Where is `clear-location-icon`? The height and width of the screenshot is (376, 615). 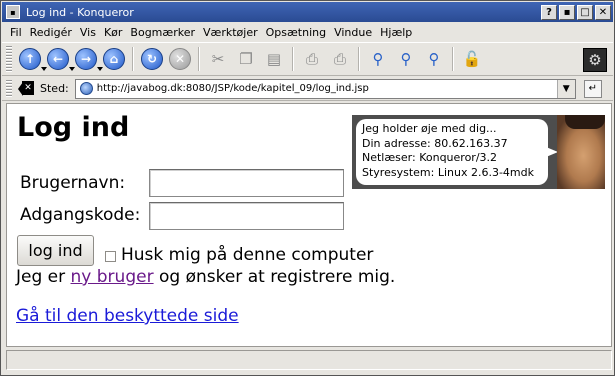 clear-location-icon is located at coordinates (26, 88).